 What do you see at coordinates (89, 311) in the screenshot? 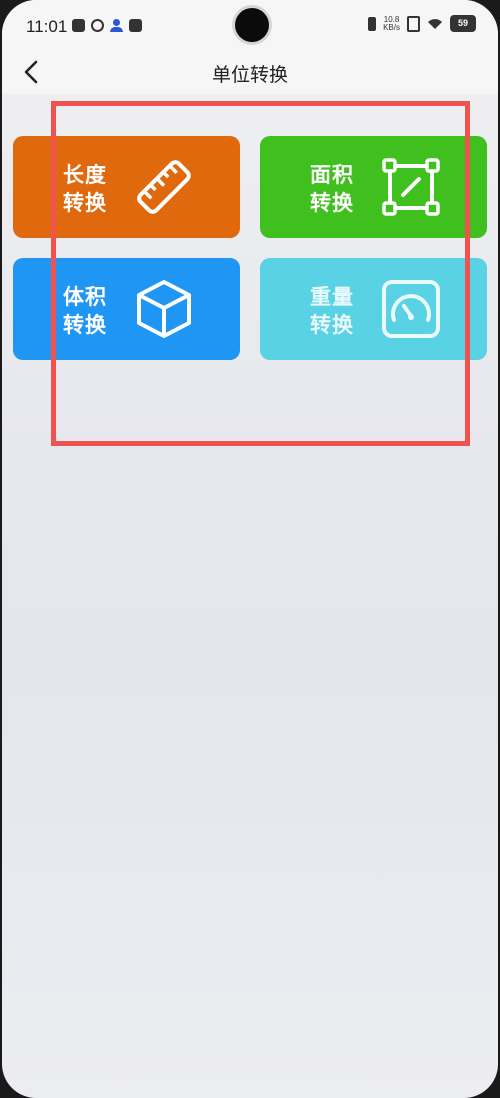
I see `tile-label: 体积 转换` at bounding box center [89, 311].